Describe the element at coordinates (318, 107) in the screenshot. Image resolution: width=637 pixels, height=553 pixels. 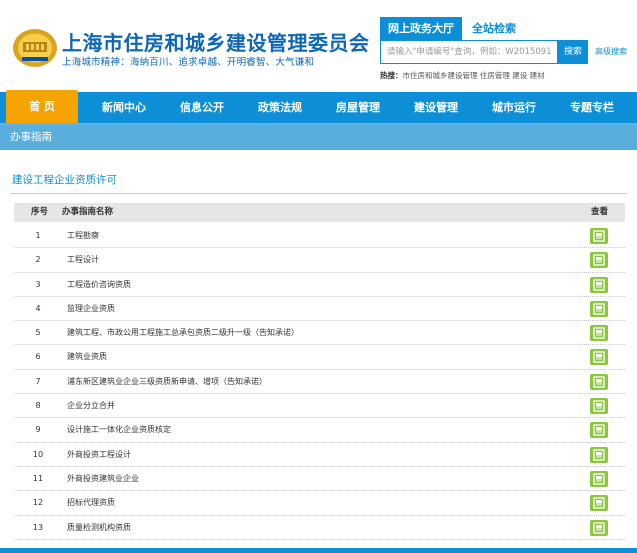
I see `main-nav: 首 页 新闻中心 信息公开 政策法规 房屋管理 建设管理 城市运行 专题专栏` at that location.